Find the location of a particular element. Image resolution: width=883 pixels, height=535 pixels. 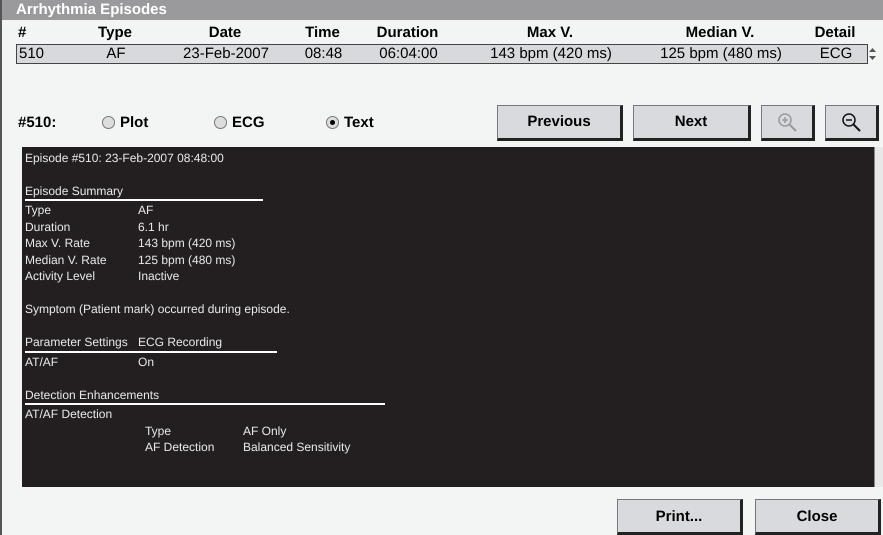

column-header: # is located at coordinates (23, 33).